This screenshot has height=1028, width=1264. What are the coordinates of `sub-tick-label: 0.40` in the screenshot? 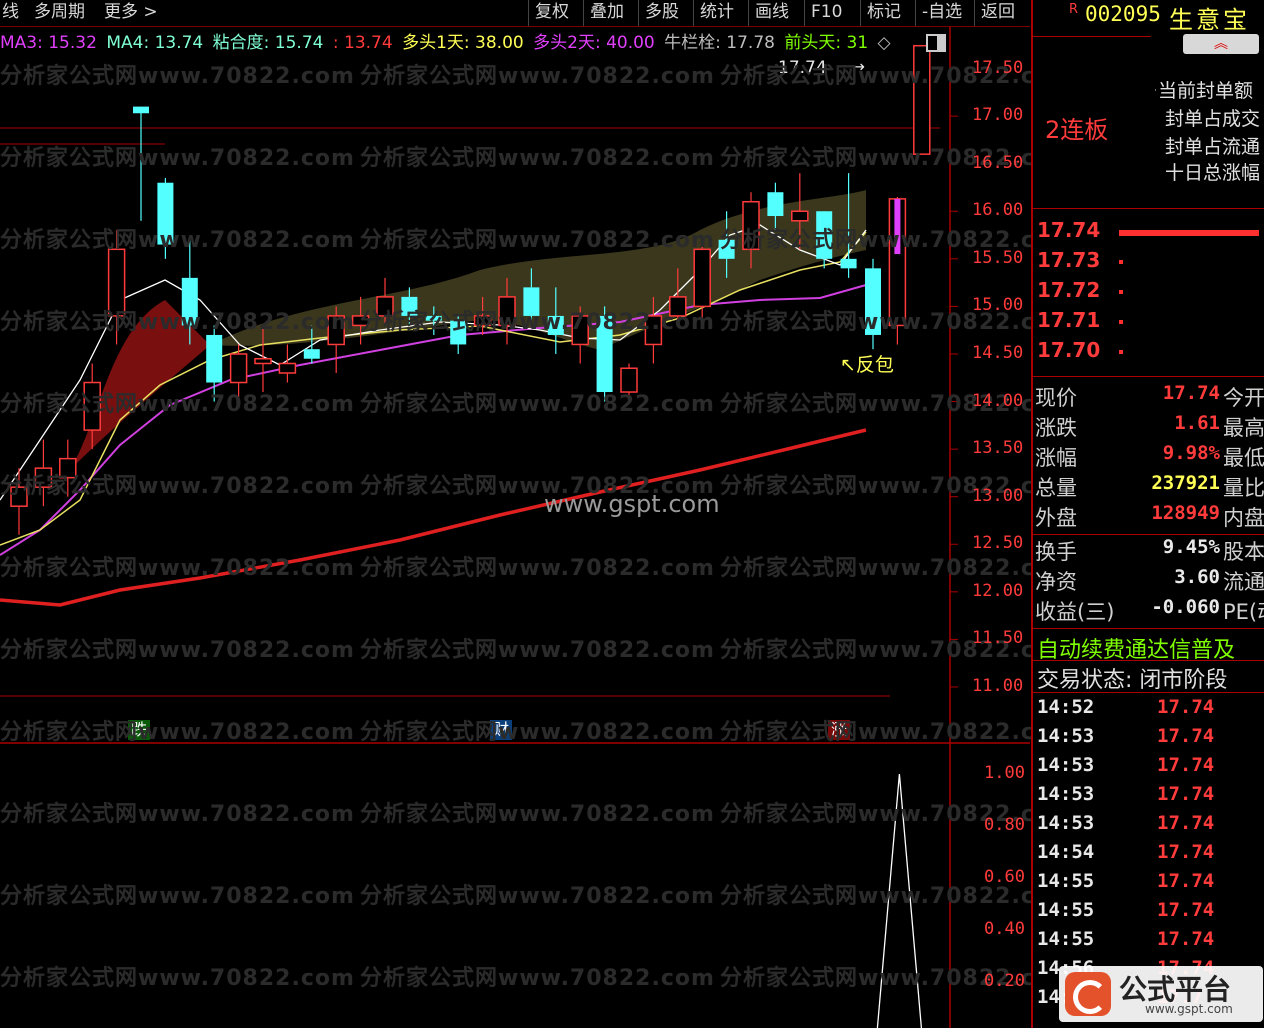 It's located at (1004, 929).